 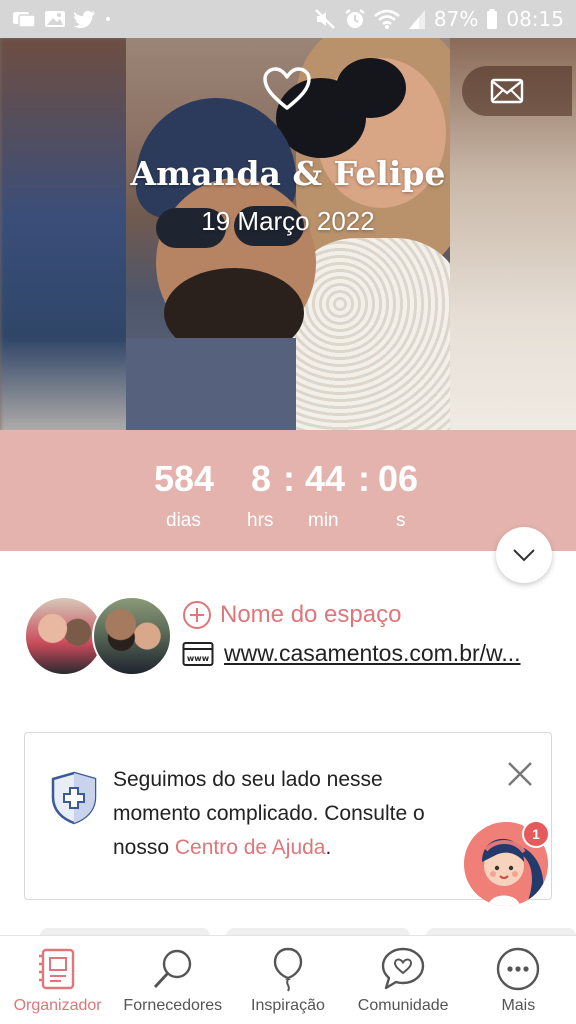 I want to click on nav-item-comunidade: Comunidade, so click(x=403, y=980).